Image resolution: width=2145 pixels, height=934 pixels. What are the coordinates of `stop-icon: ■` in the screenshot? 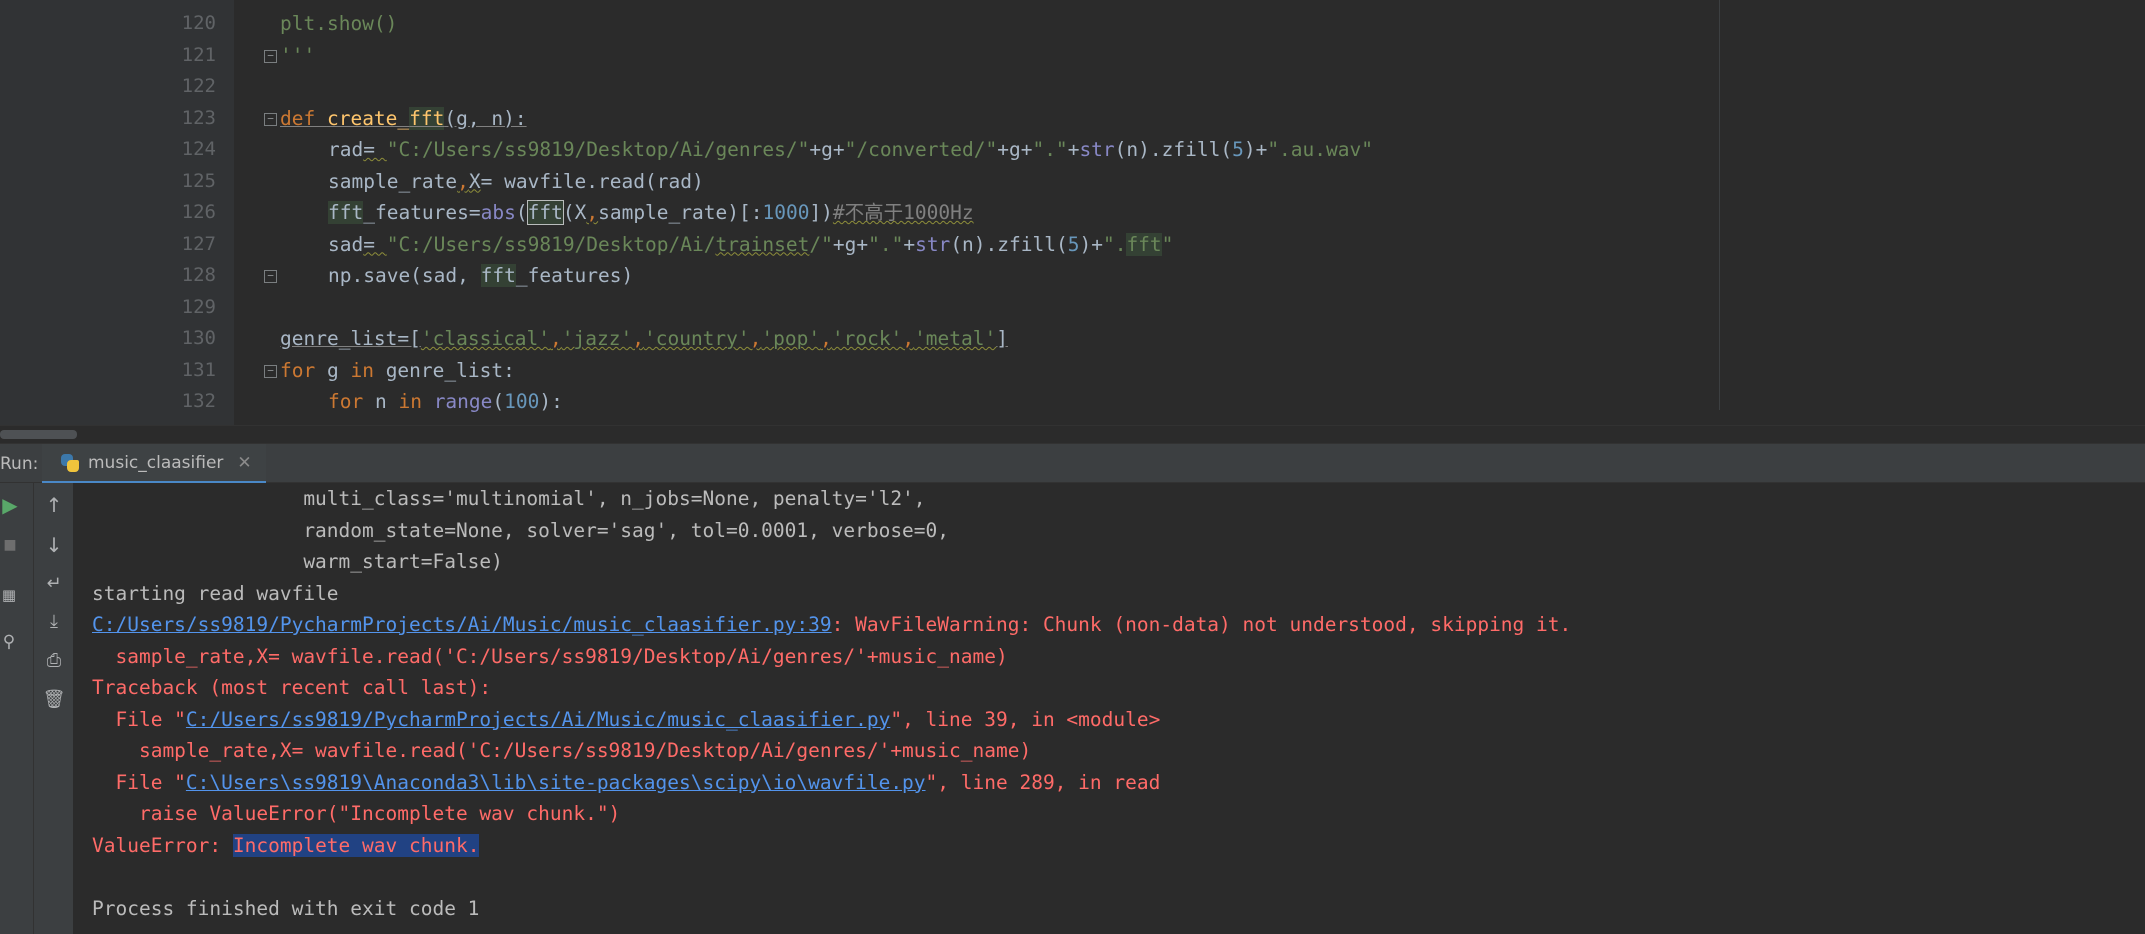 It's located at (11, 545).